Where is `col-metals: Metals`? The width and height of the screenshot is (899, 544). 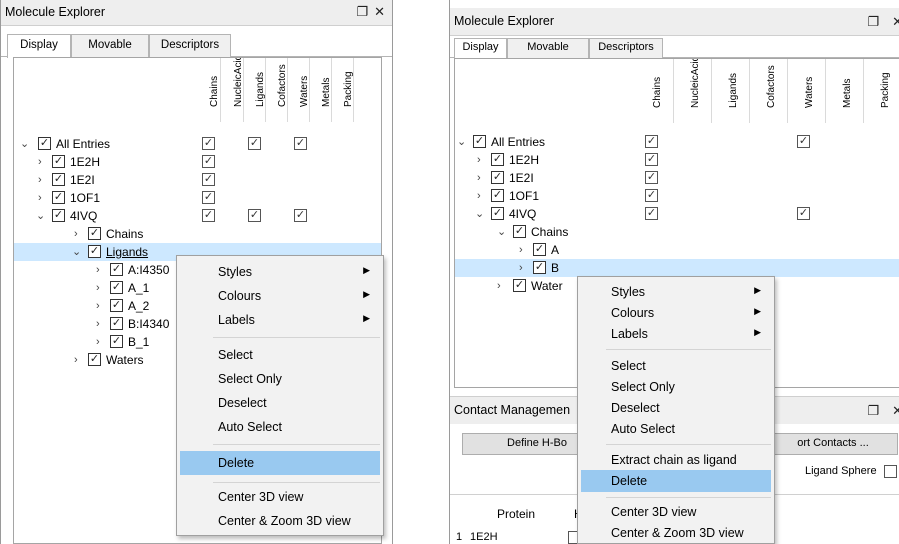 col-metals: Metals is located at coordinates (322, 90).